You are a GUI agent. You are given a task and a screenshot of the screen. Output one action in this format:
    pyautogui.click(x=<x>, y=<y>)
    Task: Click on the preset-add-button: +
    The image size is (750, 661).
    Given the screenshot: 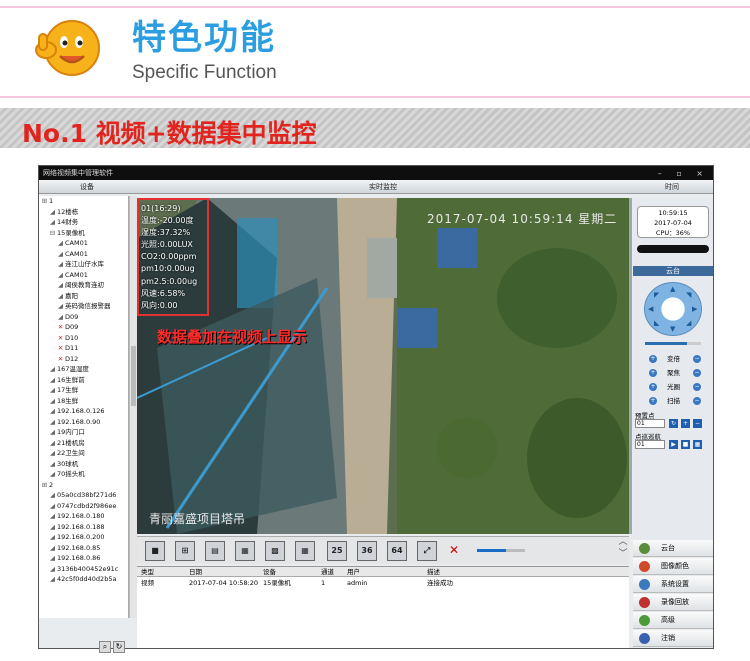 What is the action you would take?
    pyautogui.click(x=685, y=423)
    